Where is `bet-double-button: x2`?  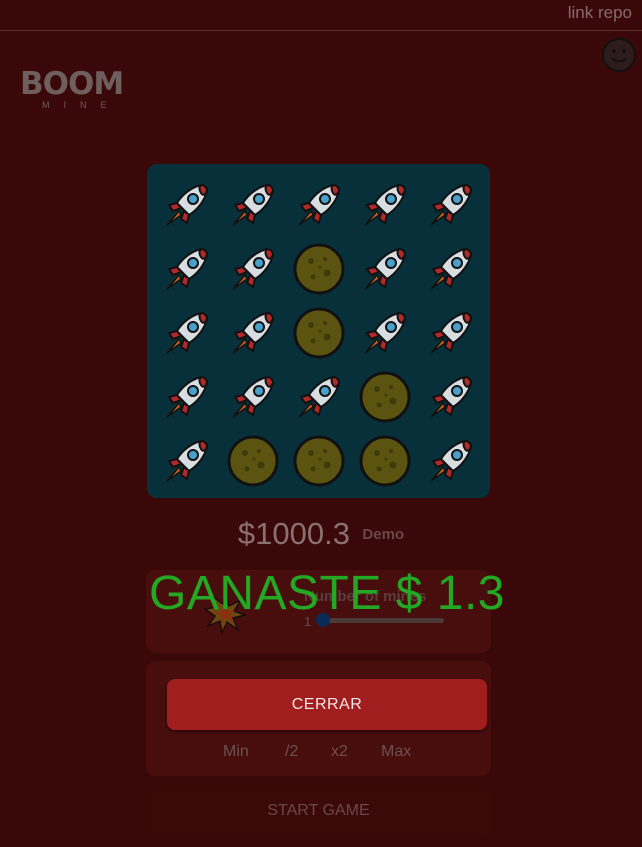 bet-double-button: x2 is located at coordinates (339, 752).